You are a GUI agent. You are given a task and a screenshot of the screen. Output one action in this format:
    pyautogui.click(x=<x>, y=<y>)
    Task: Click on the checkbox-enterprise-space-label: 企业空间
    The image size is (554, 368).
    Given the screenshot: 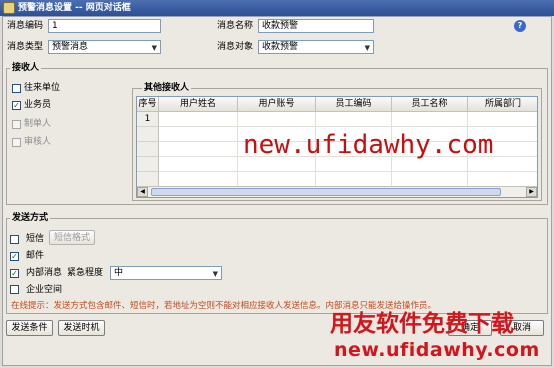 What is the action you would take?
    pyautogui.click(x=44, y=290)
    